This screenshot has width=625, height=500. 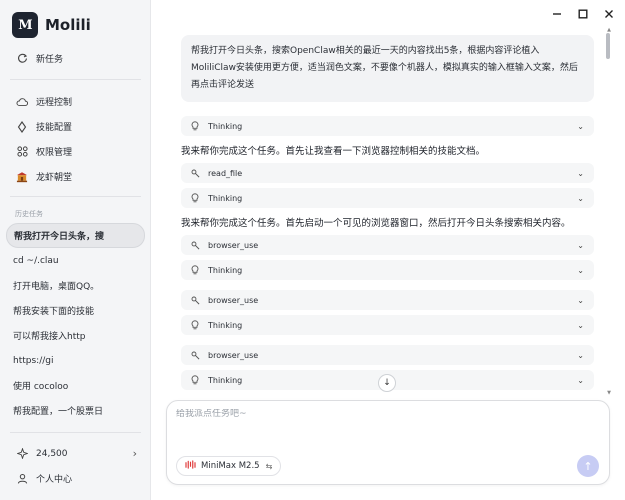 I want to click on scroll-down-arrow-icon: ▼, so click(x=609, y=393).